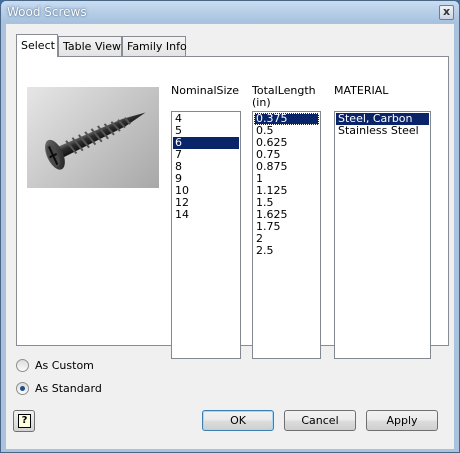 This screenshot has height=453, width=460. I want to click on help-button: ?, so click(24, 421).